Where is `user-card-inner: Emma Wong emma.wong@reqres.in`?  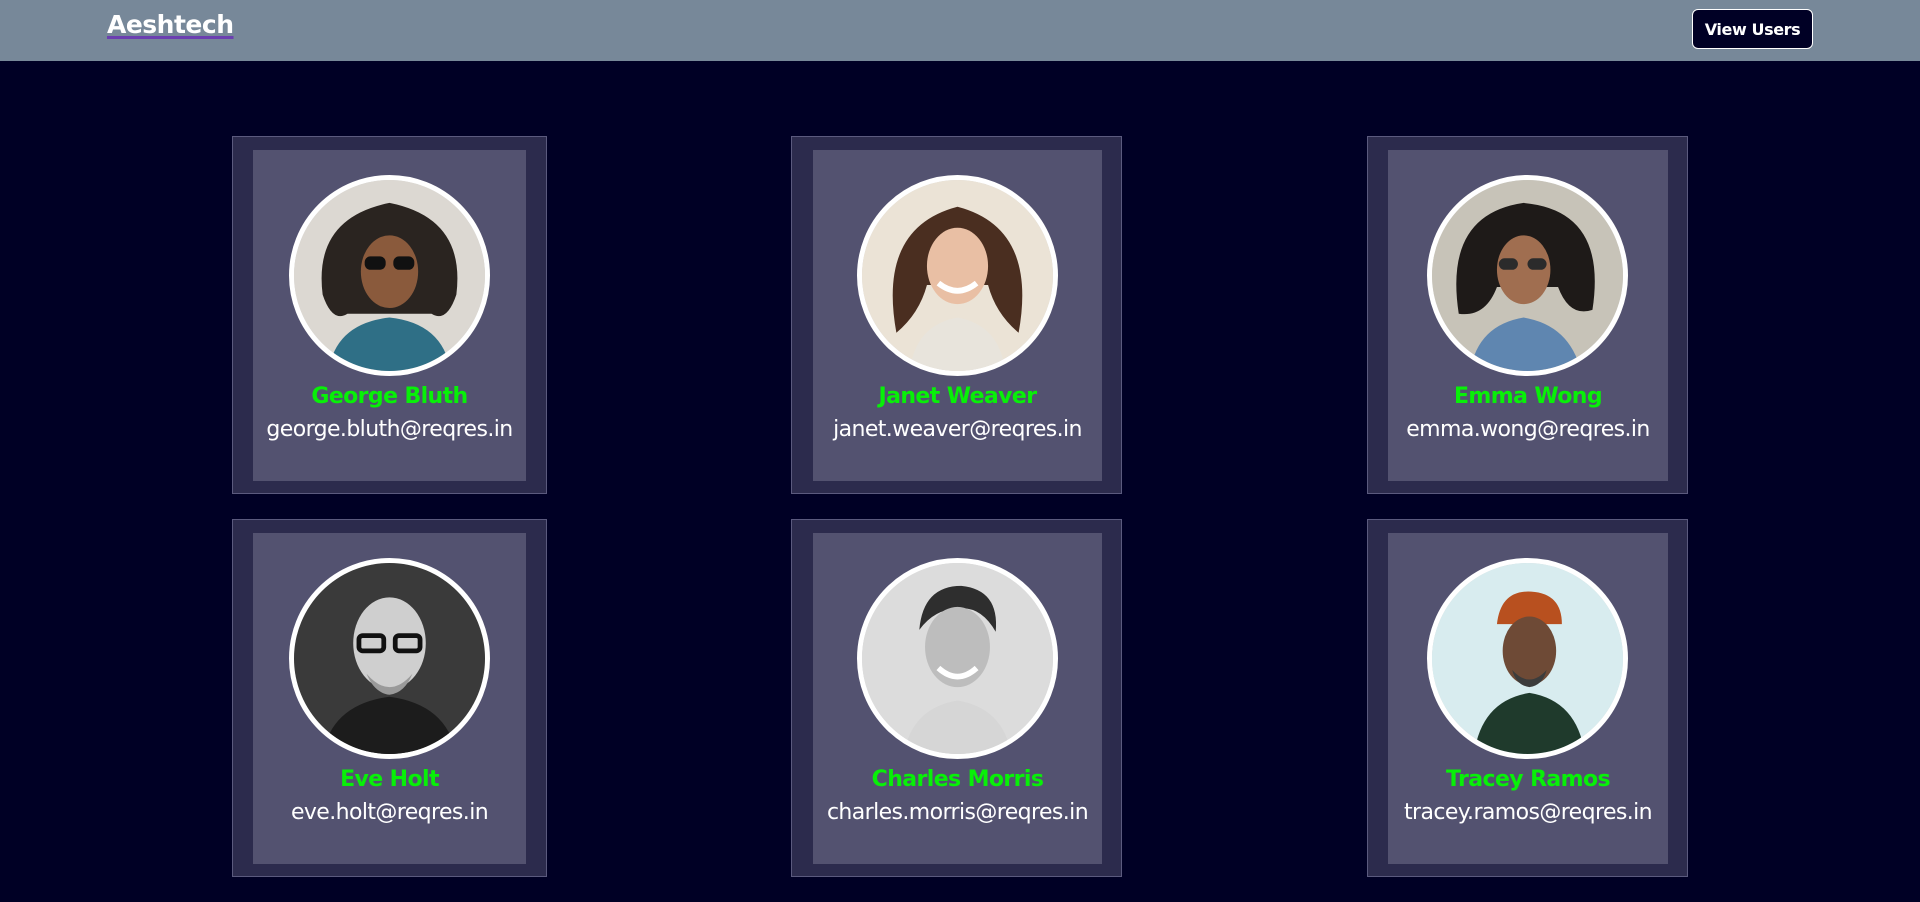 user-card-inner: Emma Wong emma.wong@reqres.in is located at coordinates (1528, 315).